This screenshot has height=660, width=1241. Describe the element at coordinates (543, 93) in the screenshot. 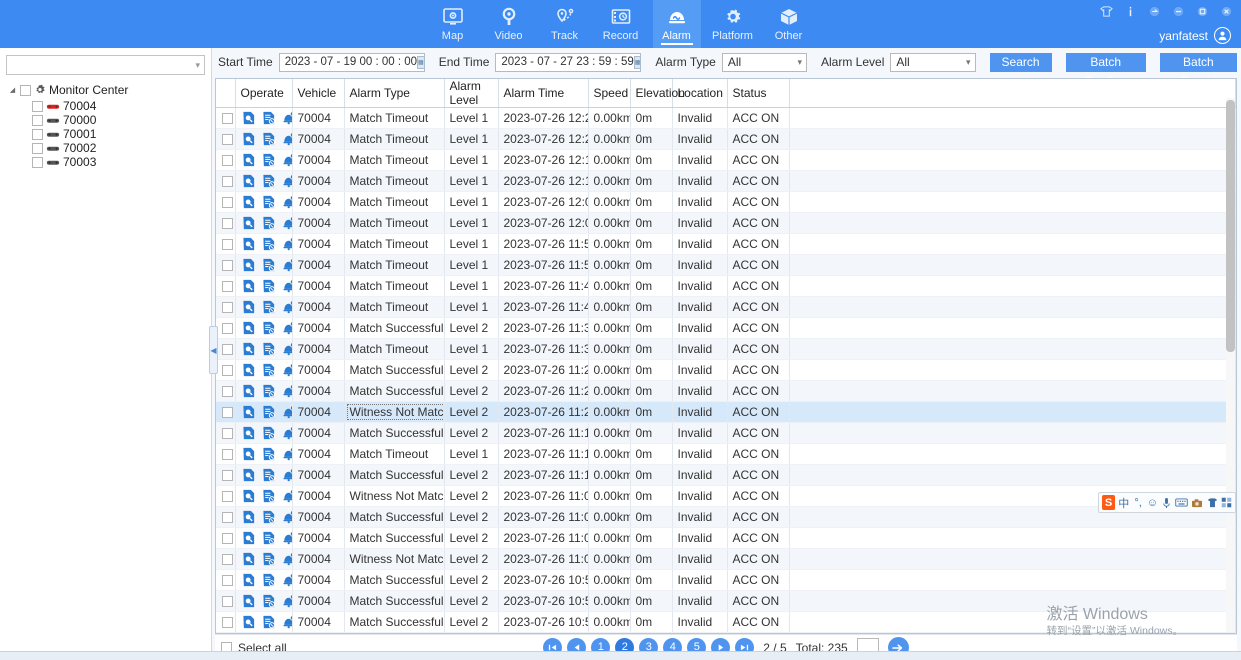

I see `header-alarm-time: Alarm Time` at that location.